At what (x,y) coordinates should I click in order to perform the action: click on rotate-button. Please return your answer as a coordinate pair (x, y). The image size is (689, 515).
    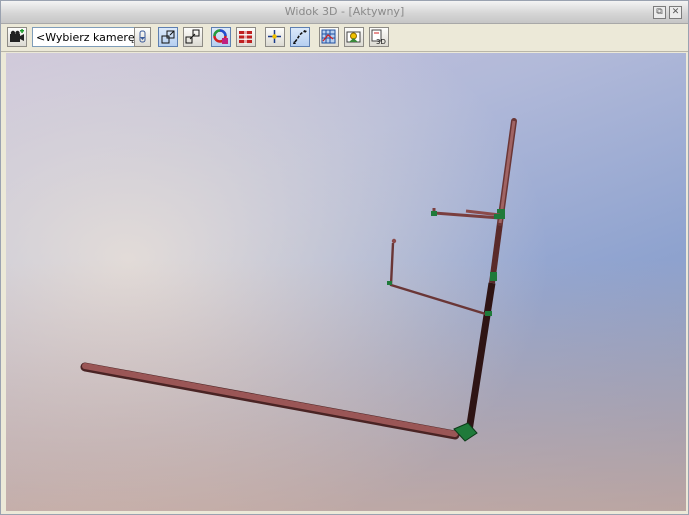
    Looking at the image, I should click on (275, 37).